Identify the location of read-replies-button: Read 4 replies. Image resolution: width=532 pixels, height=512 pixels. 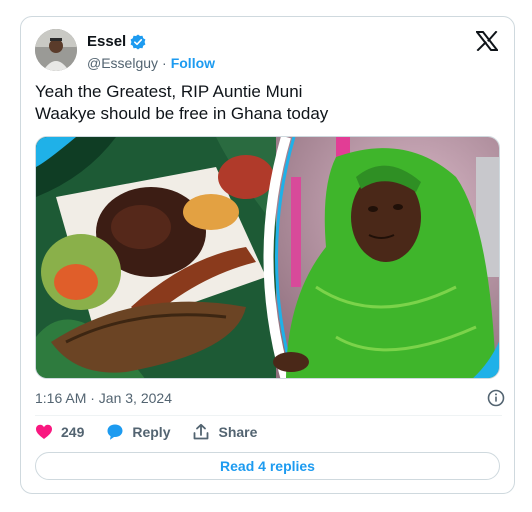
(267, 466).